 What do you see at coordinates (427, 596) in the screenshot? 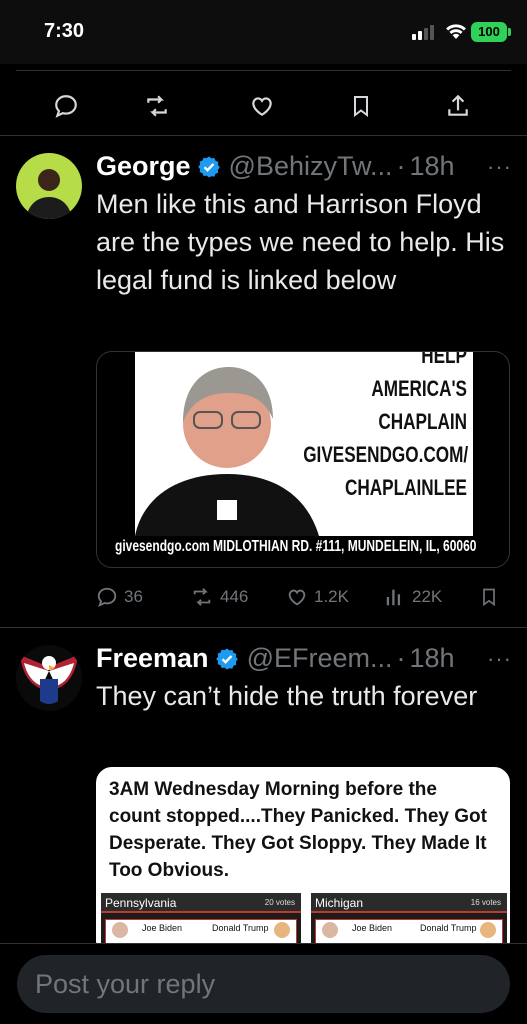
I see `view-count: 22K` at bounding box center [427, 596].